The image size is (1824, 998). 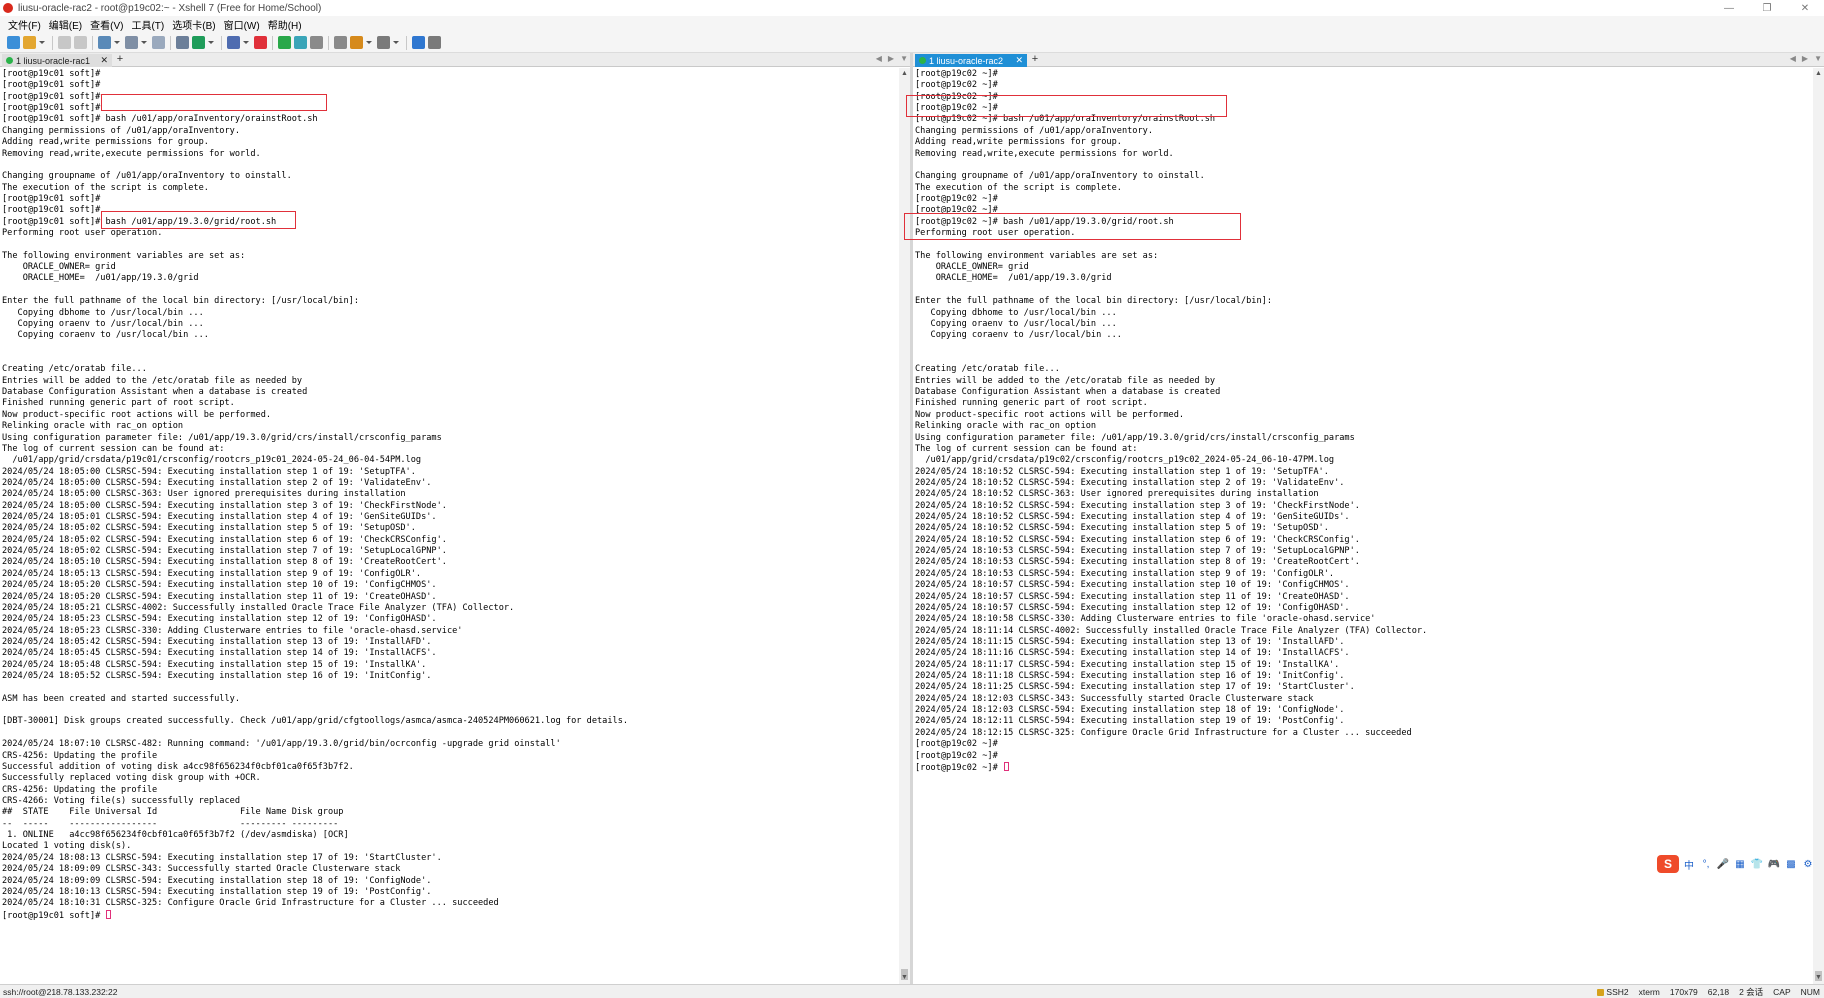 I want to click on ime-skin-icon: 👕, so click(x=1757, y=864).